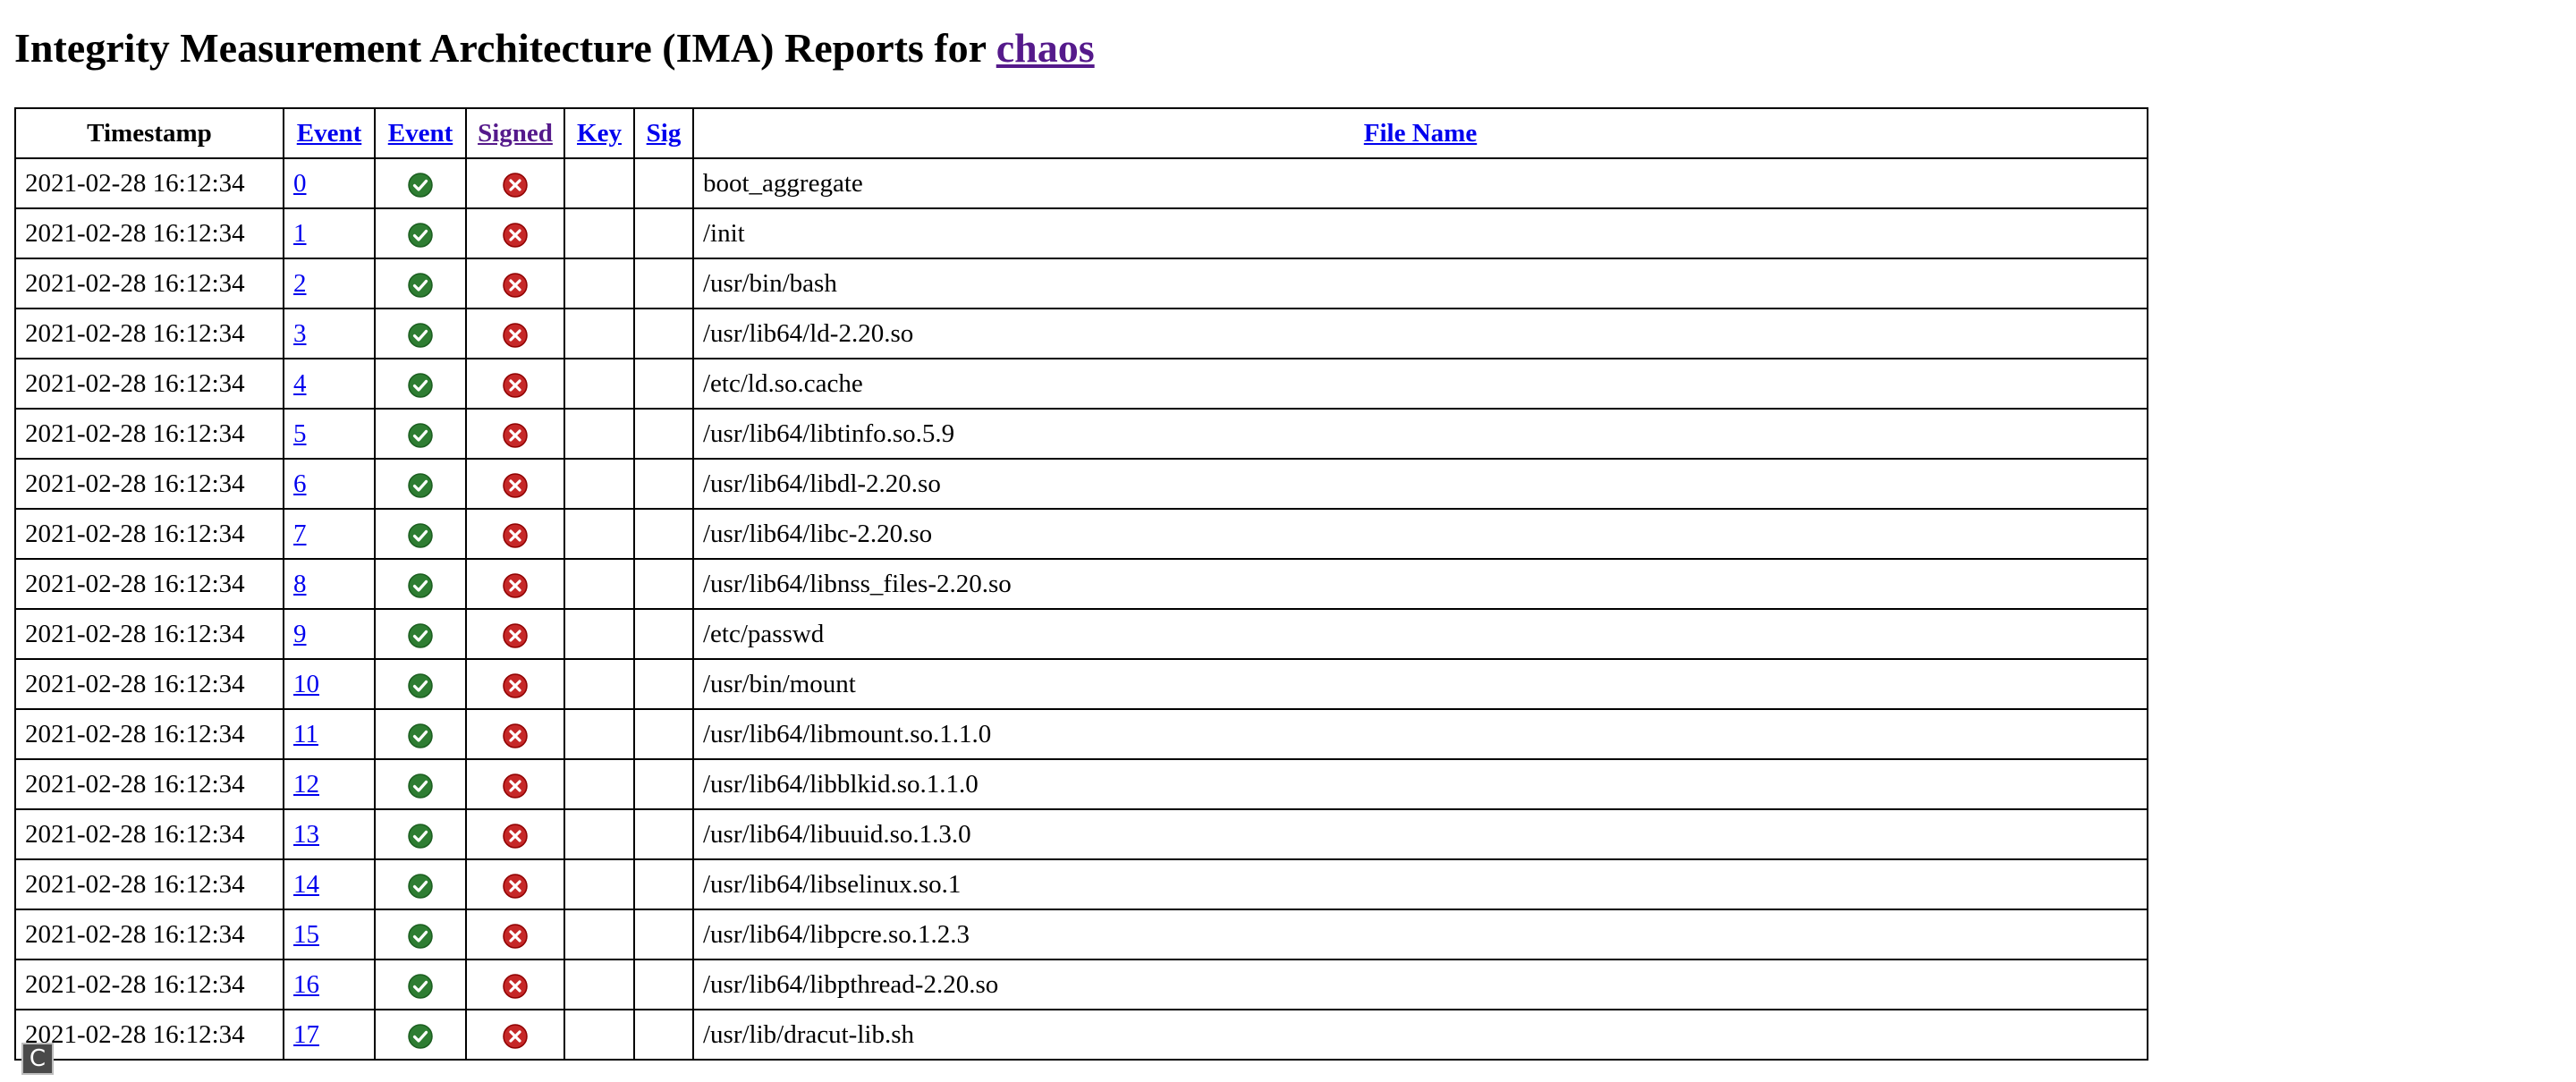  I want to click on floating-c-badge: C, so click(37, 1059).